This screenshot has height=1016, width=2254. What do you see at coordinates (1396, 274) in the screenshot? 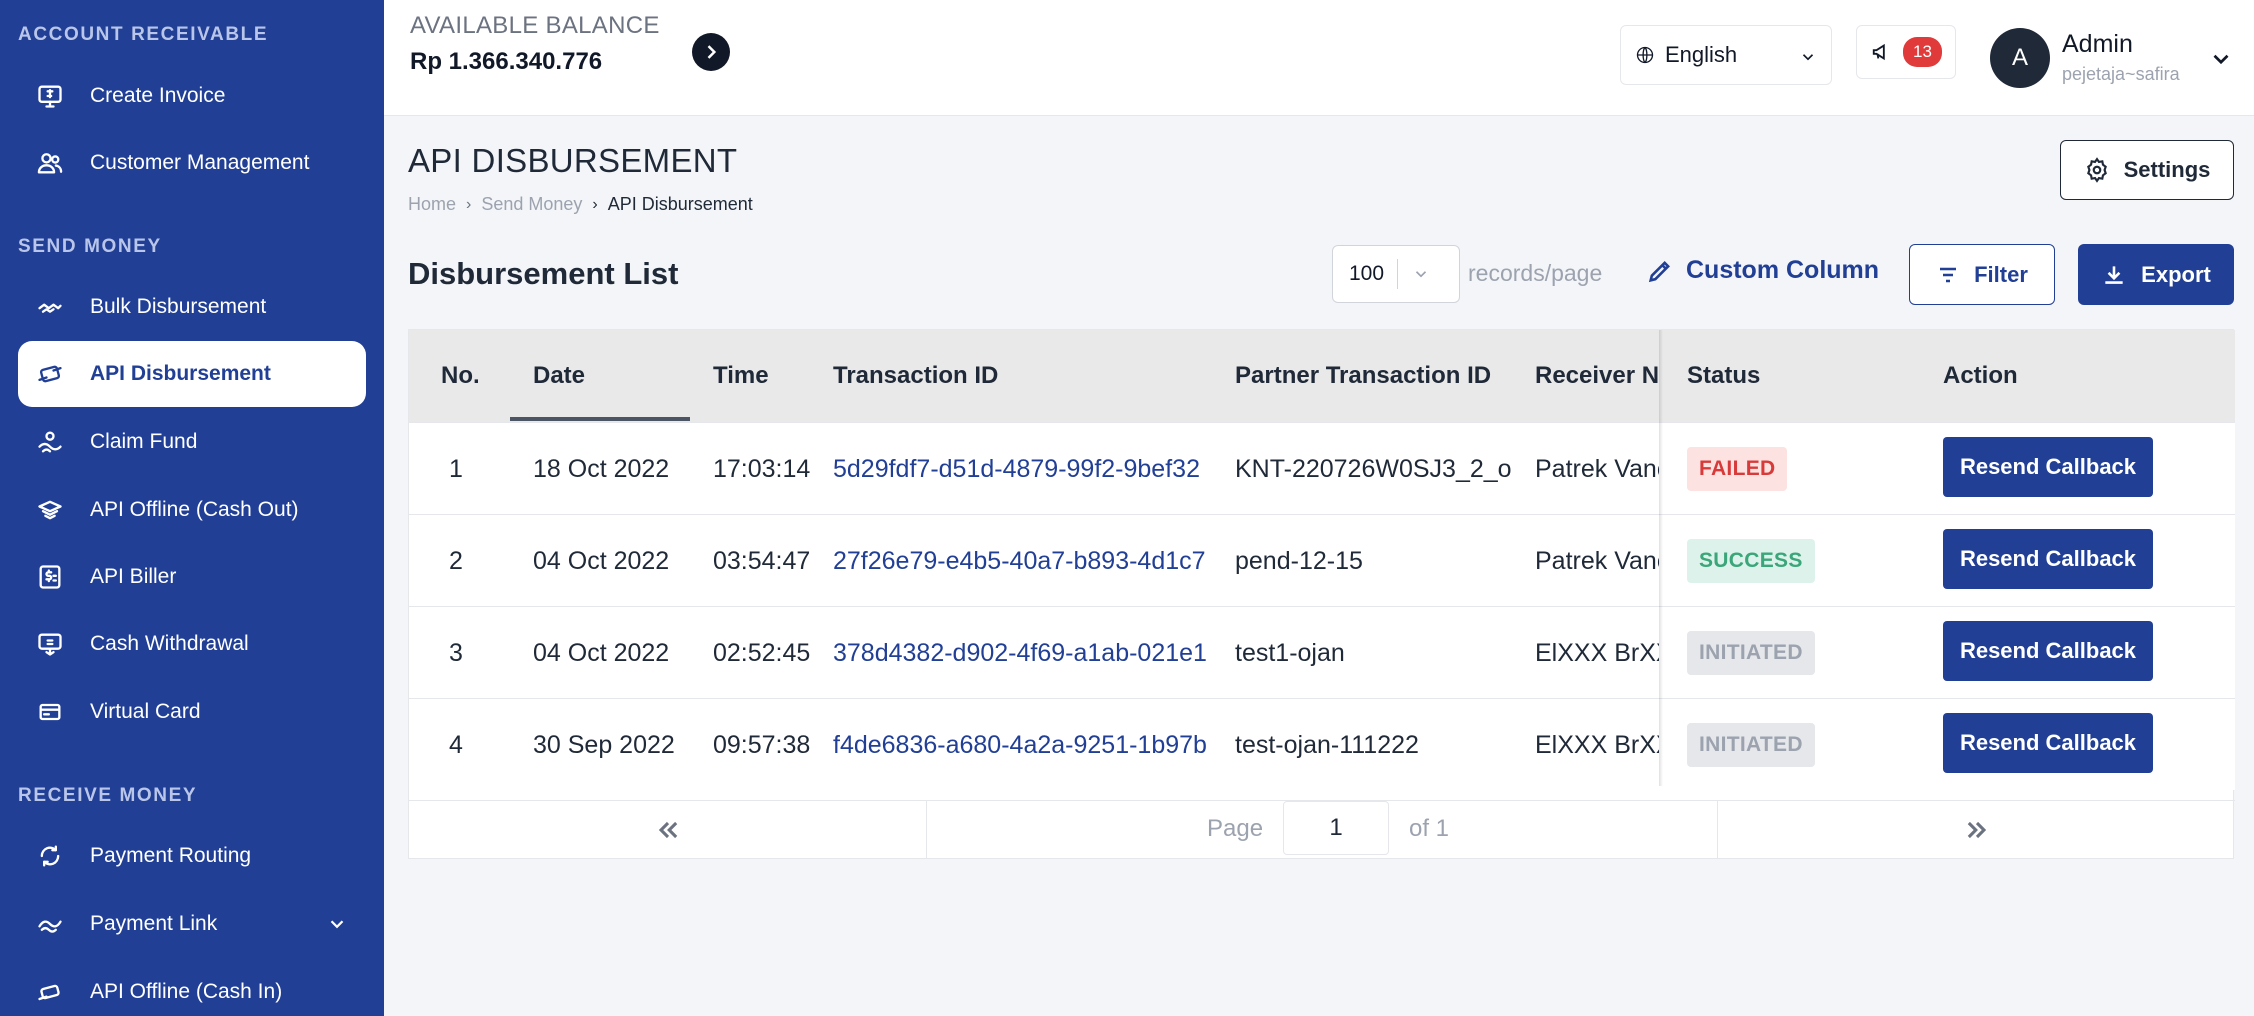
I see `records-per-page-select: 100` at bounding box center [1396, 274].